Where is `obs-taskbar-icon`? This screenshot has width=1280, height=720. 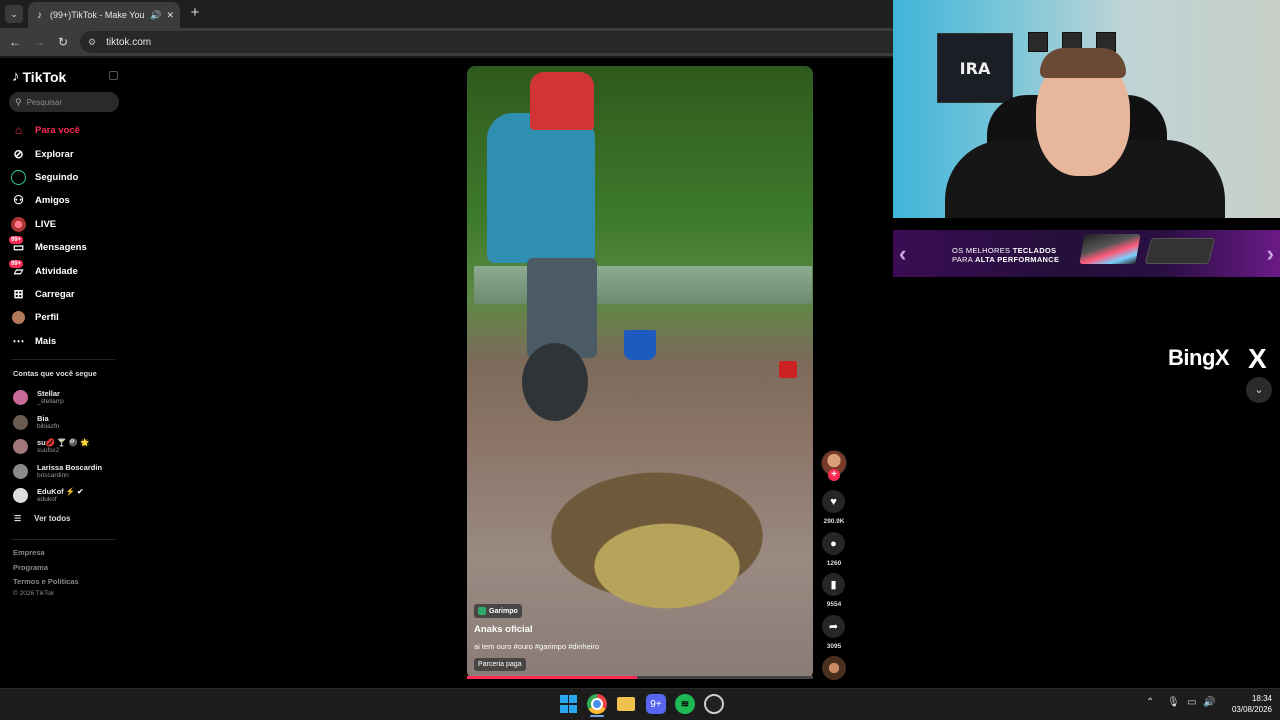 obs-taskbar-icon is located at coordinates (714, 704).